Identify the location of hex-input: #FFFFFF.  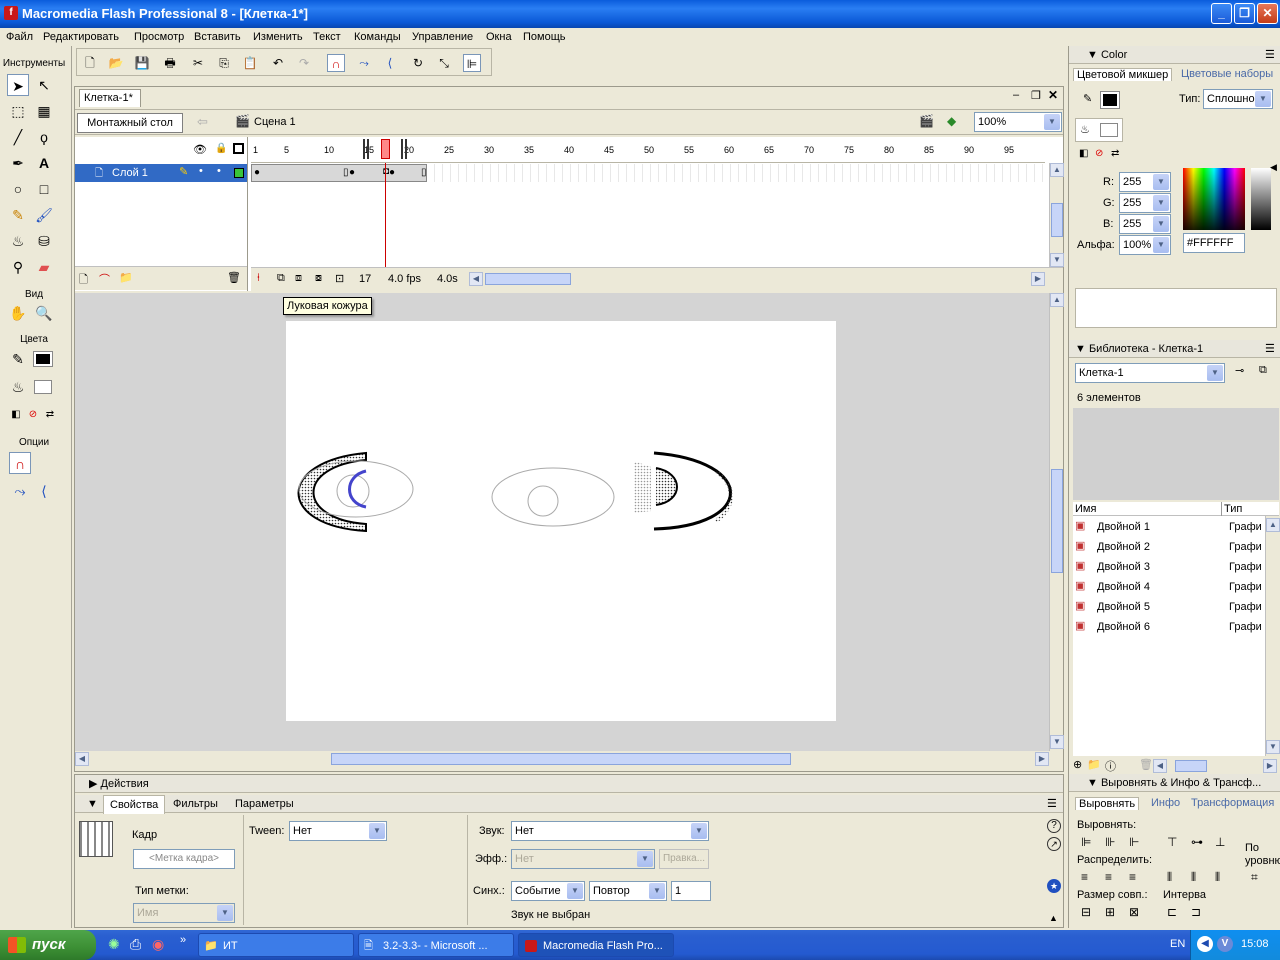
(1214, 243).